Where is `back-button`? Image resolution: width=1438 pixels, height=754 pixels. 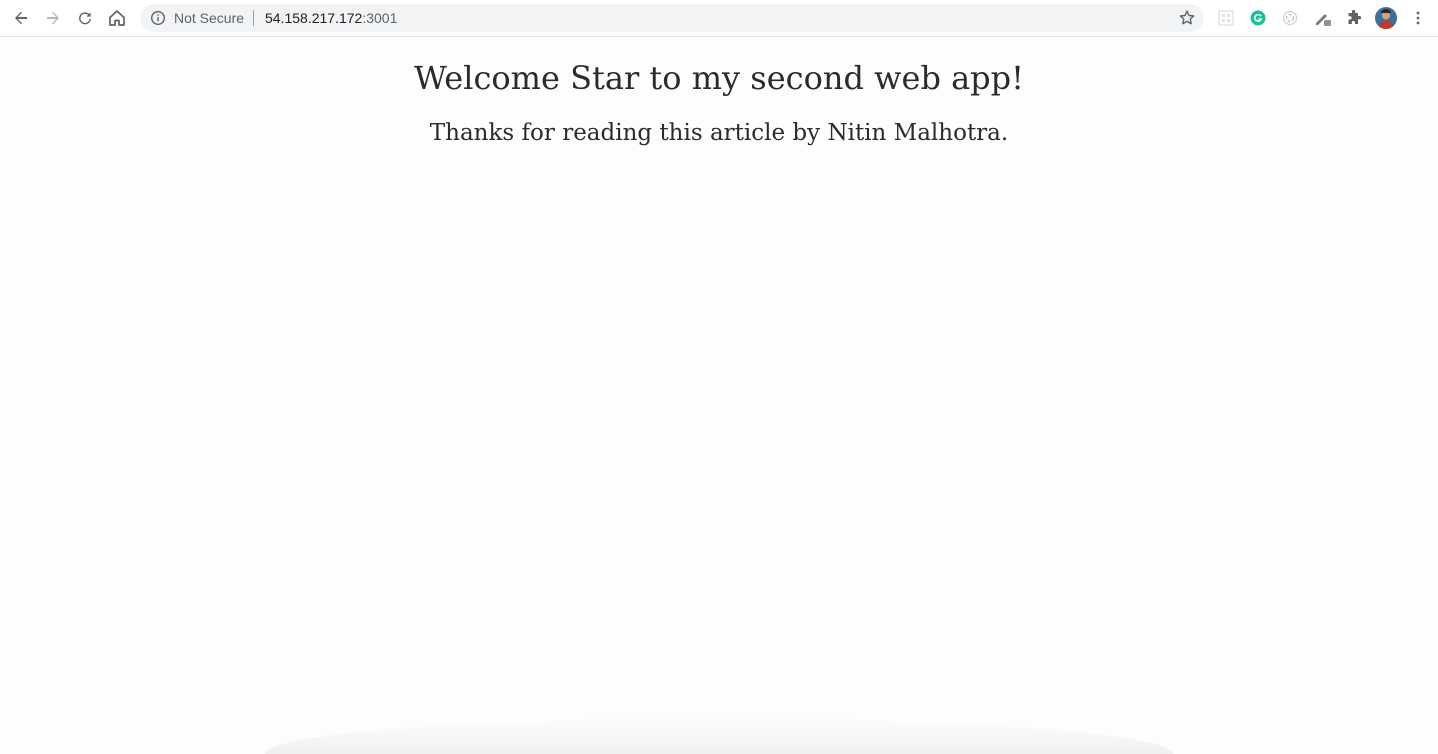 back-button is located at coordinates (21, 18).